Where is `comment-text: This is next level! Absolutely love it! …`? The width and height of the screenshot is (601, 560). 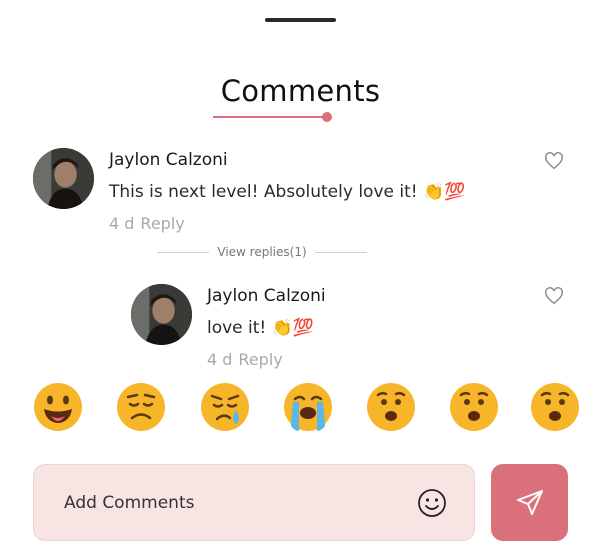 comment-text: This is next level! Absolutely love it! … is located at coordinates (287, 192).